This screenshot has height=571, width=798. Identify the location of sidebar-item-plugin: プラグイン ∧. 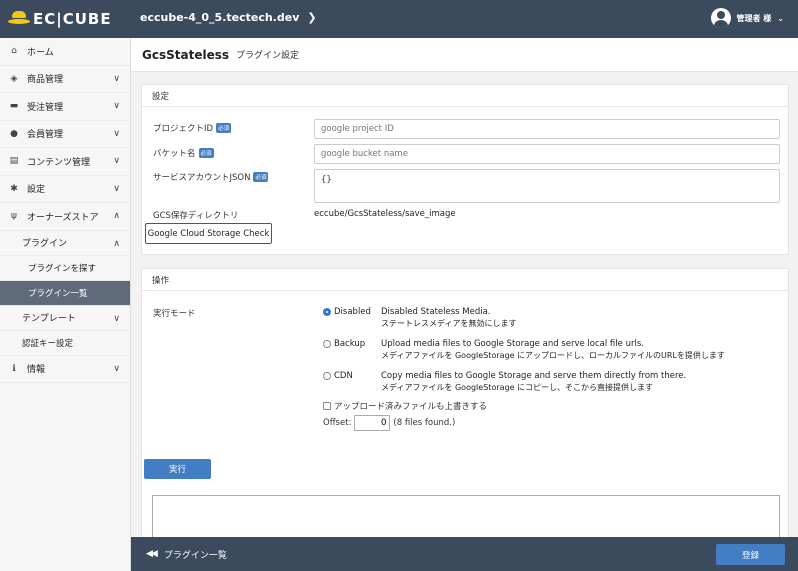
(65, 243).